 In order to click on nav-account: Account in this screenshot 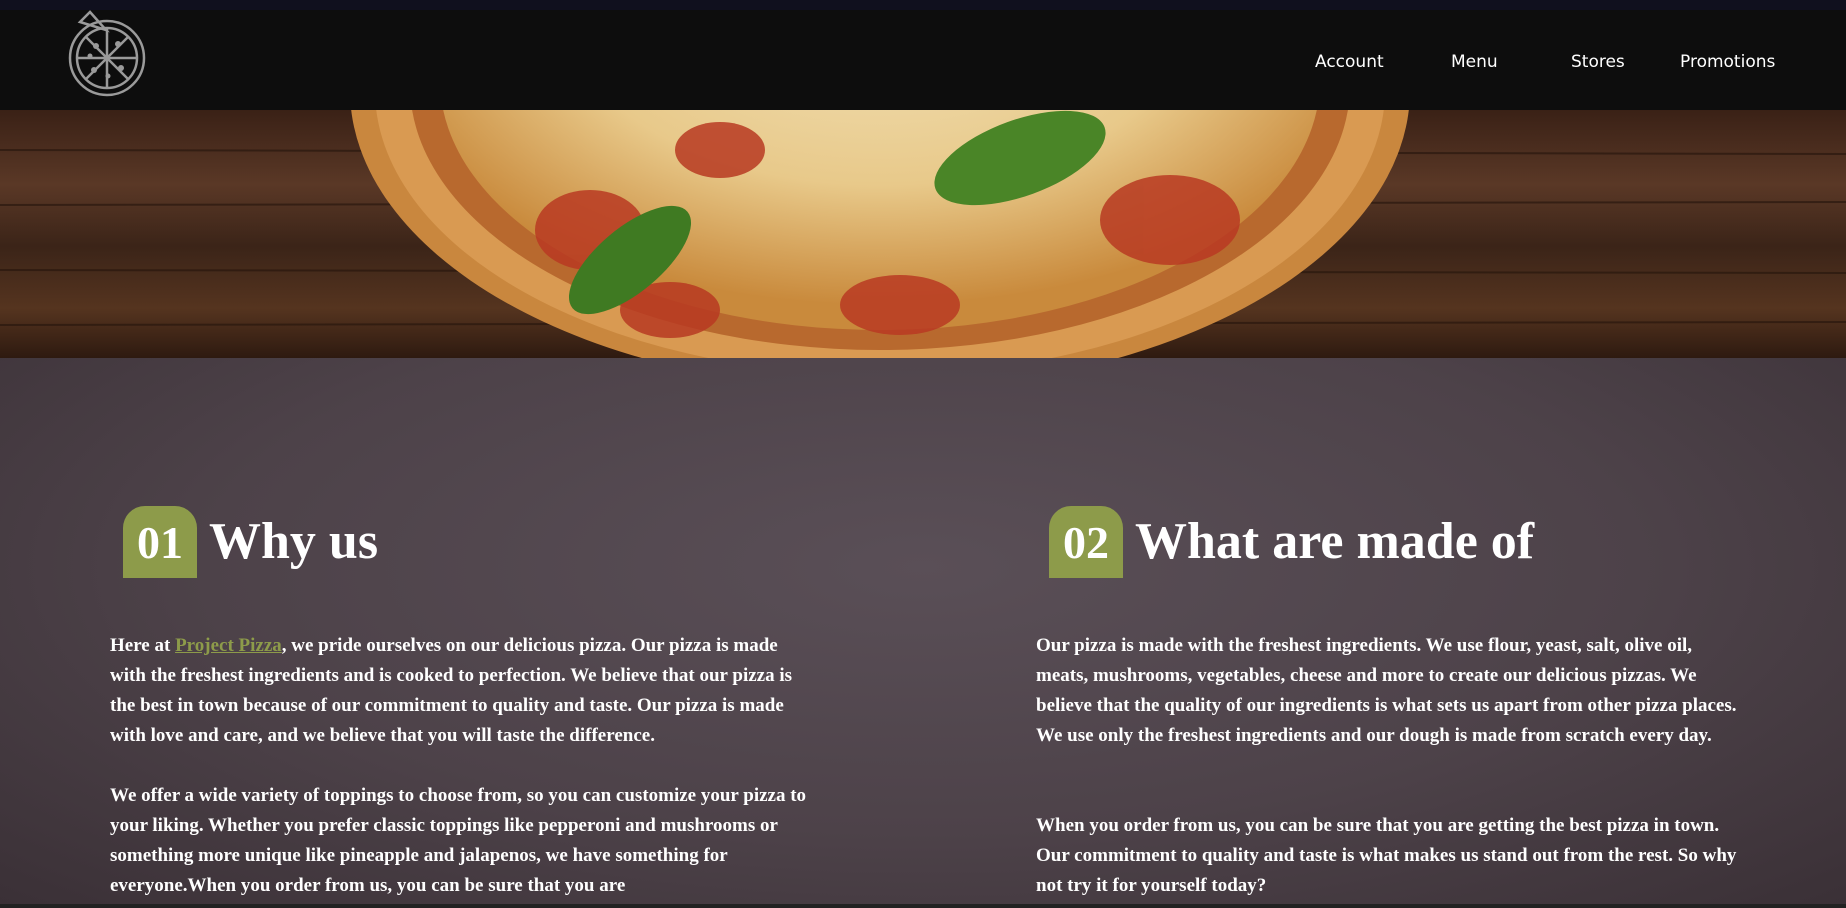, I will do `click(1349, 62)`.